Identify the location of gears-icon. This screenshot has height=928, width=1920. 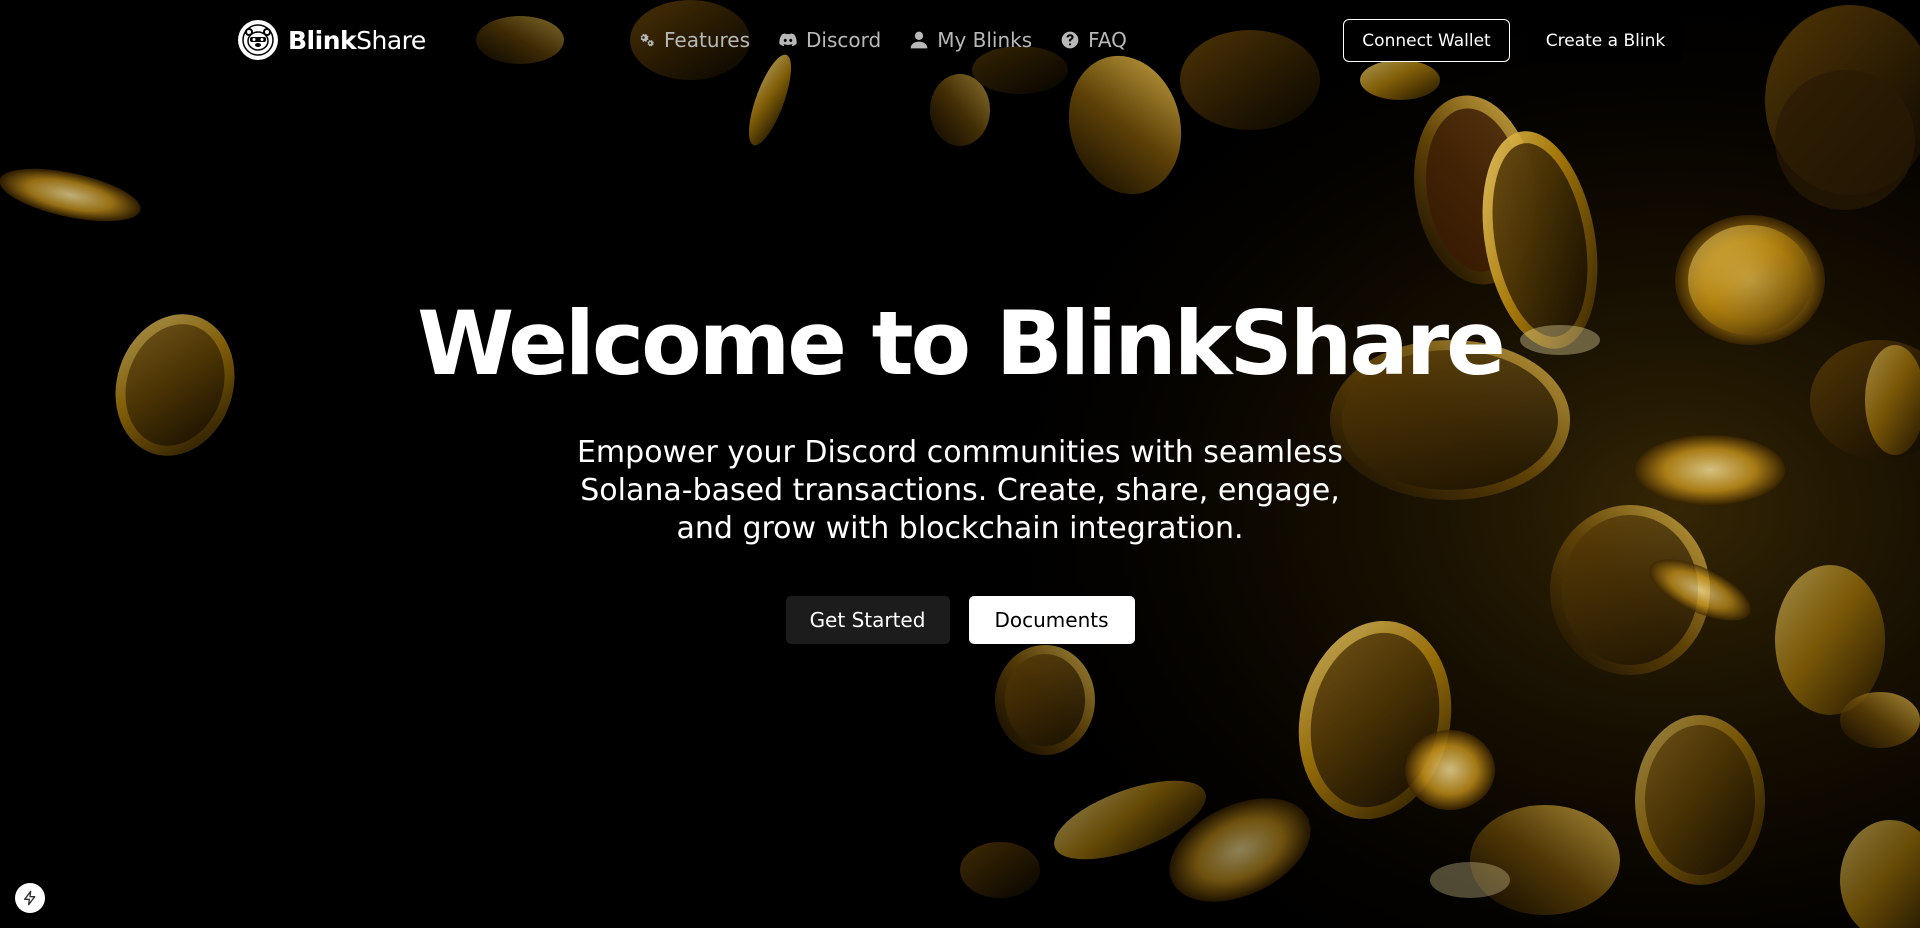
(647, 40).